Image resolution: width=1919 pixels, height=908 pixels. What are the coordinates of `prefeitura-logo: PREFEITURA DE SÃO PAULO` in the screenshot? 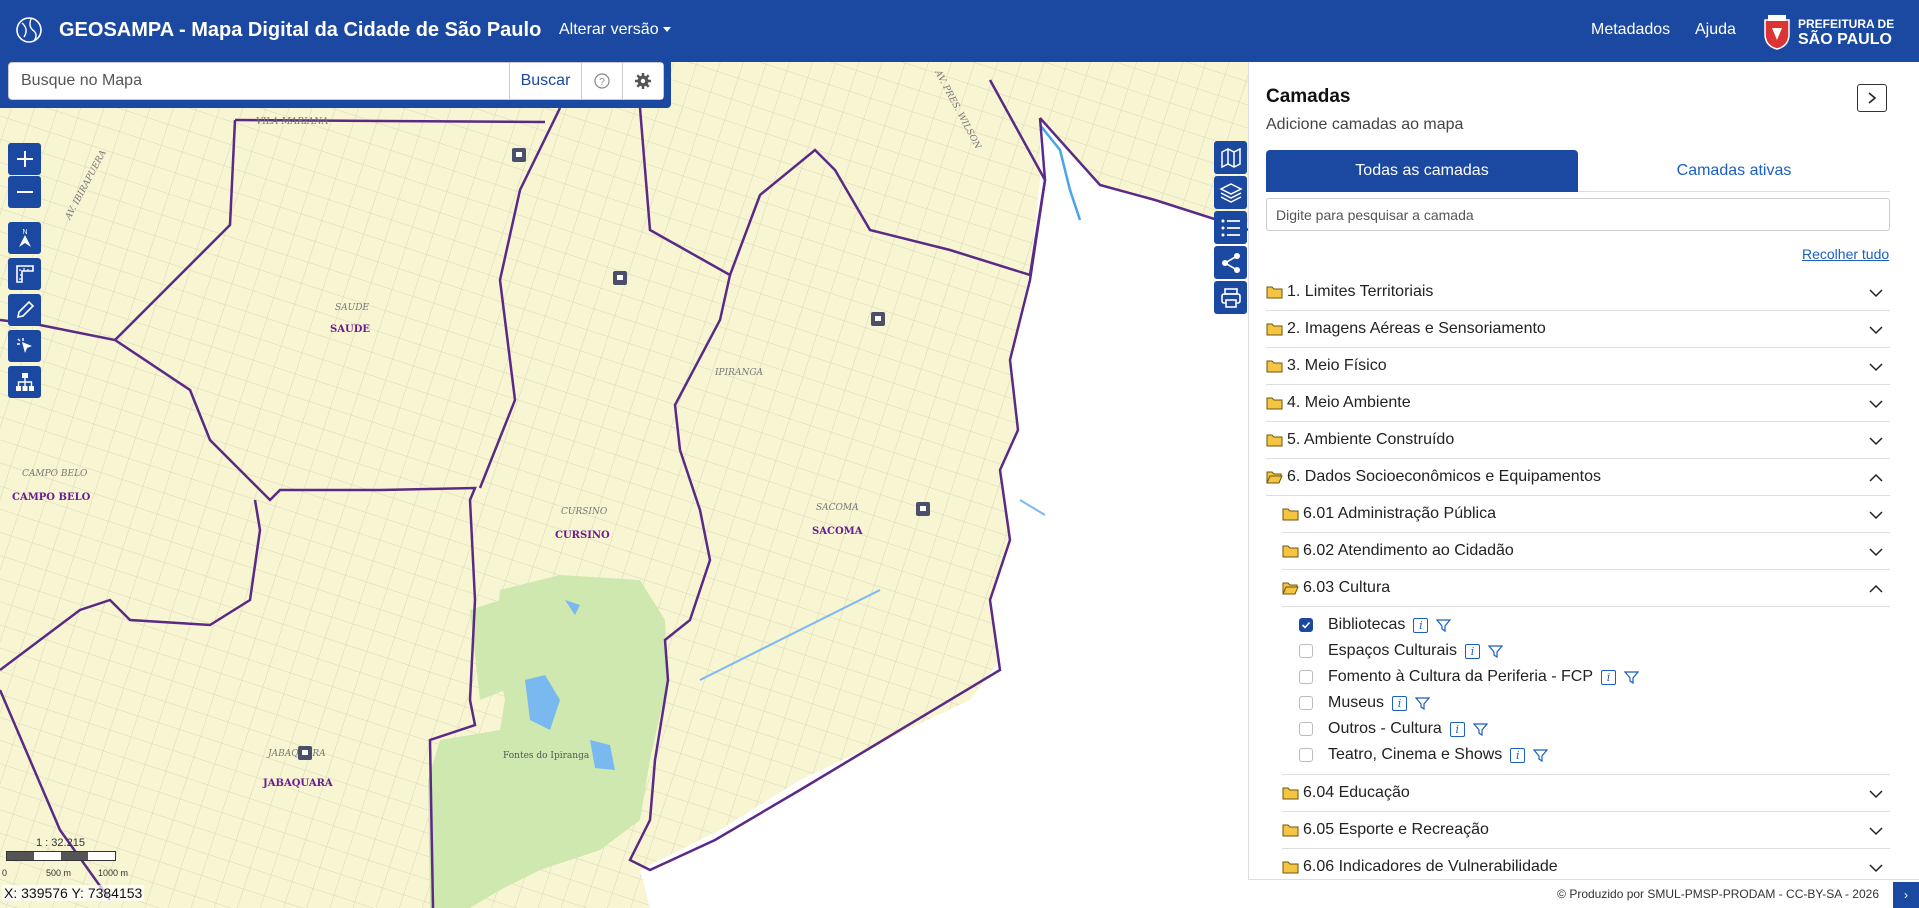 It's located at (1836, 32).